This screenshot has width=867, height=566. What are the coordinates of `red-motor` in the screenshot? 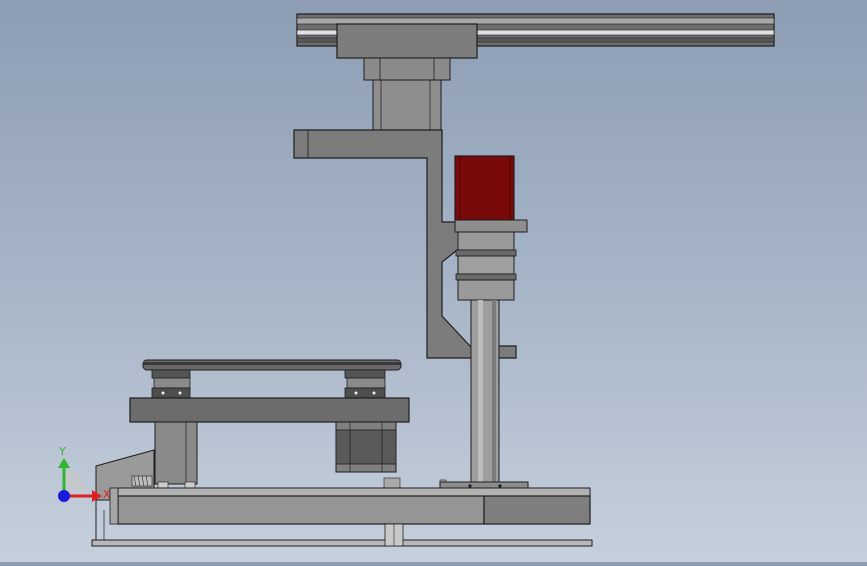 It's located at (484, 188).